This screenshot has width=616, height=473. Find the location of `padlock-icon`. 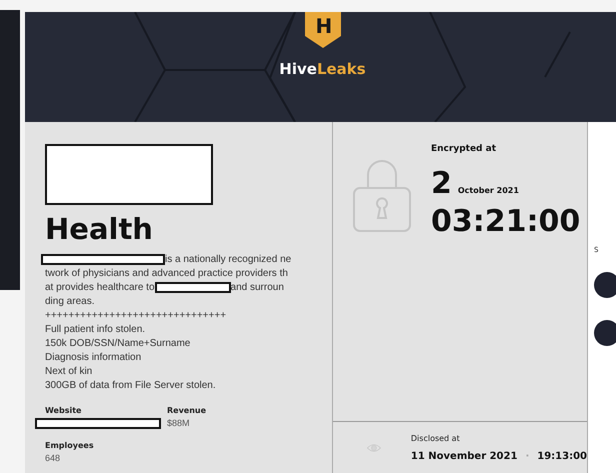

padlock-icon is located at coordinates (382, 195).